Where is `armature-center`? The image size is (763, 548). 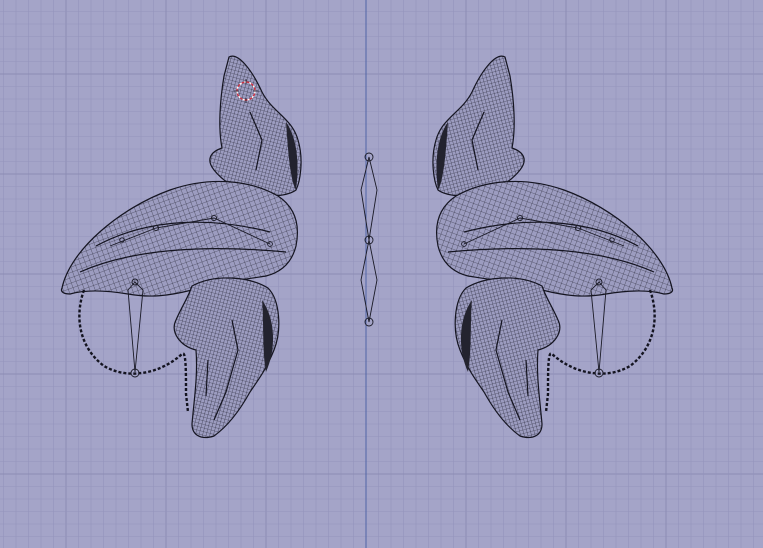 armature-center is located at coordinates (369, 239).